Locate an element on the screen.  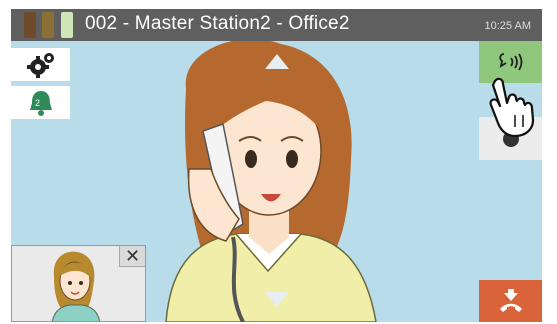
arrow-up-icon is located at coordinates (277, 61).